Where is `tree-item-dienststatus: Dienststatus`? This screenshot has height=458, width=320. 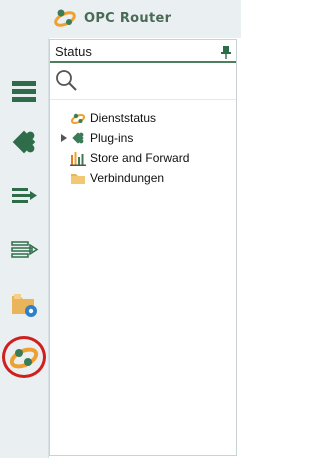
tree-item-dienststatus: Dienststatus is located at coordinates (143, 118).